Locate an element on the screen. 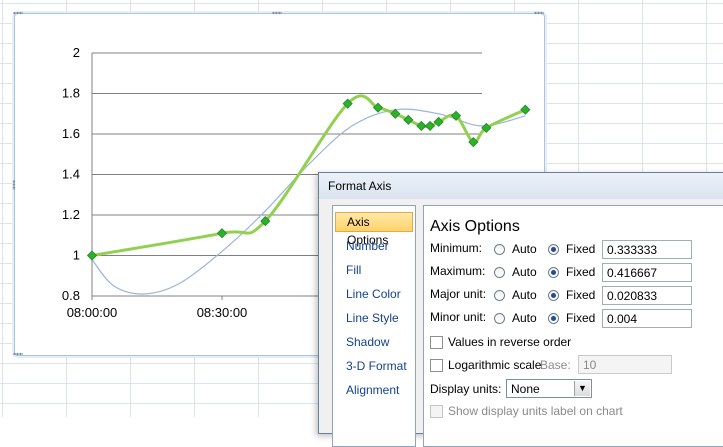  minimum-fixed-label: Fixed is located at coordinates (580, 249).